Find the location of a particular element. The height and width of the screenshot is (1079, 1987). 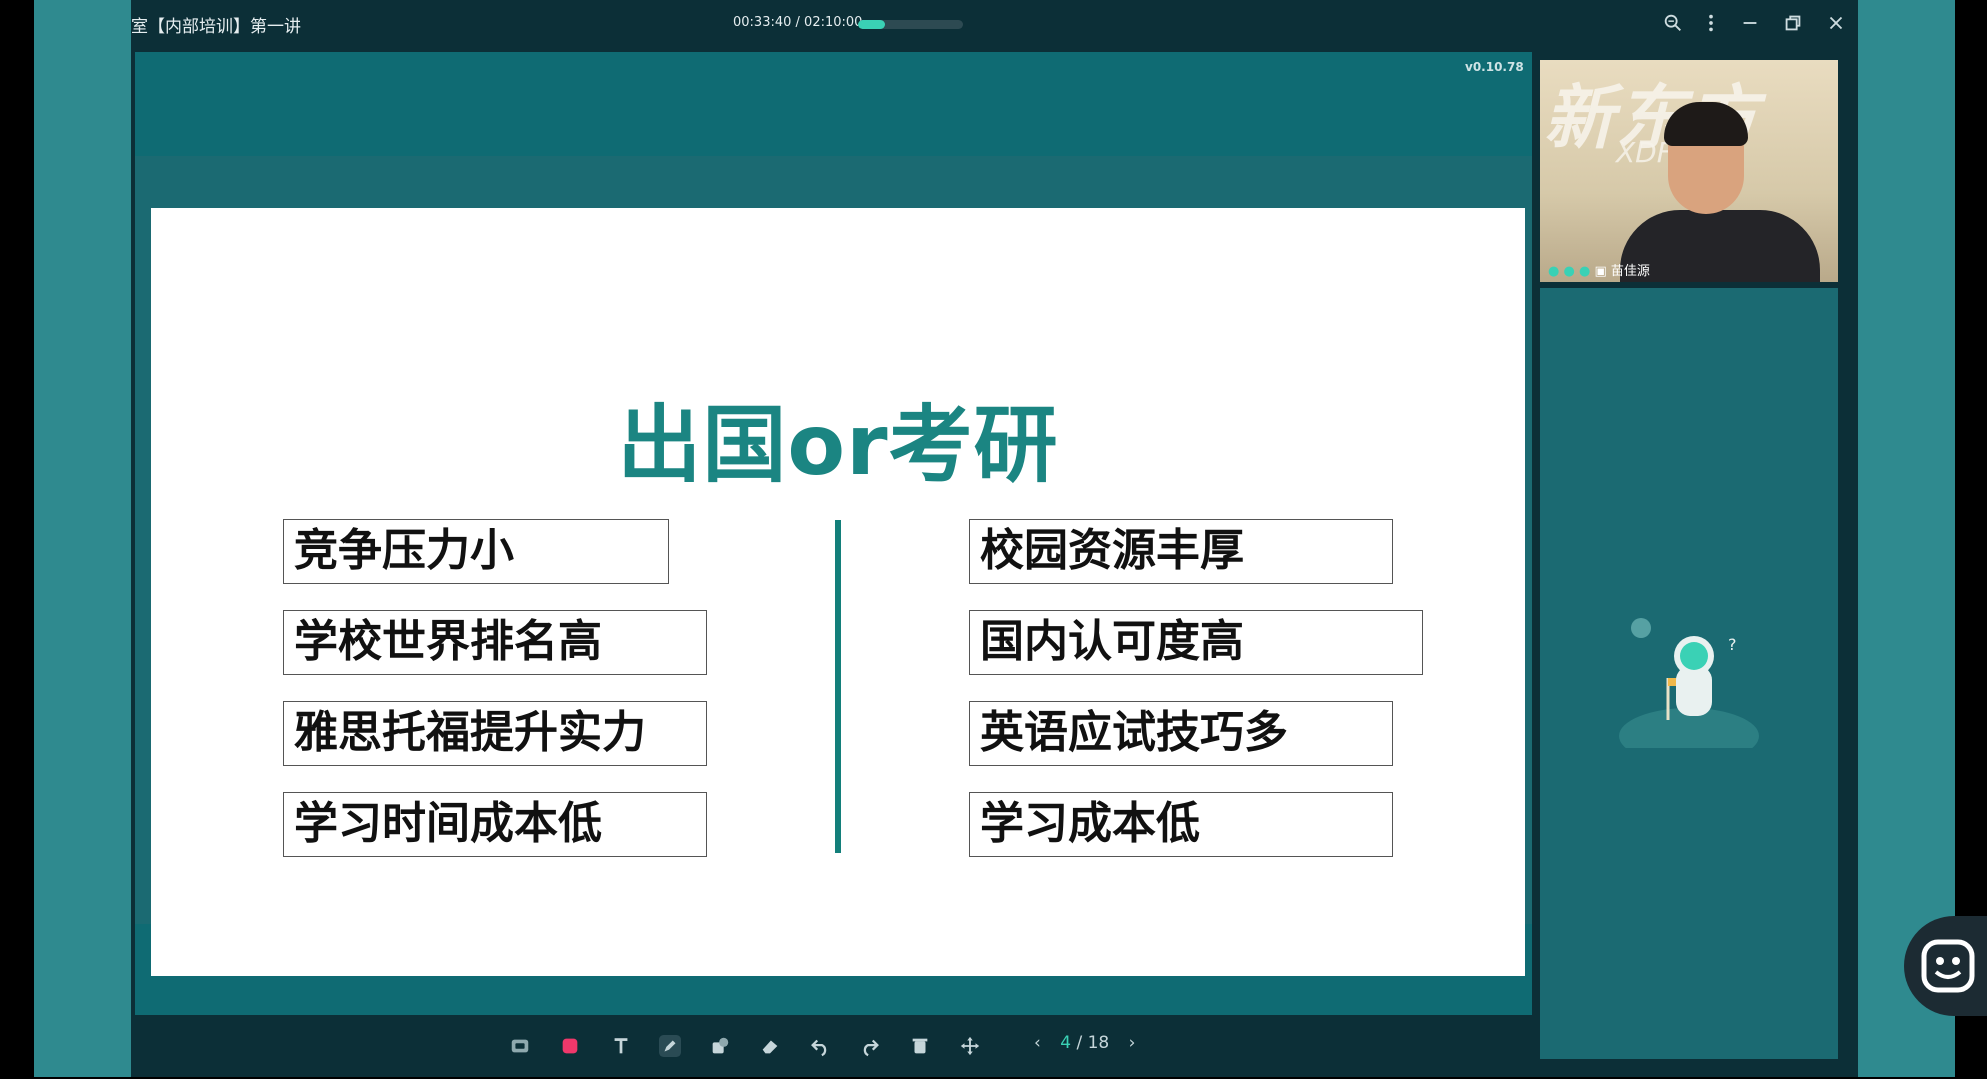

smile-icon is located at coordinates (1948, 966).